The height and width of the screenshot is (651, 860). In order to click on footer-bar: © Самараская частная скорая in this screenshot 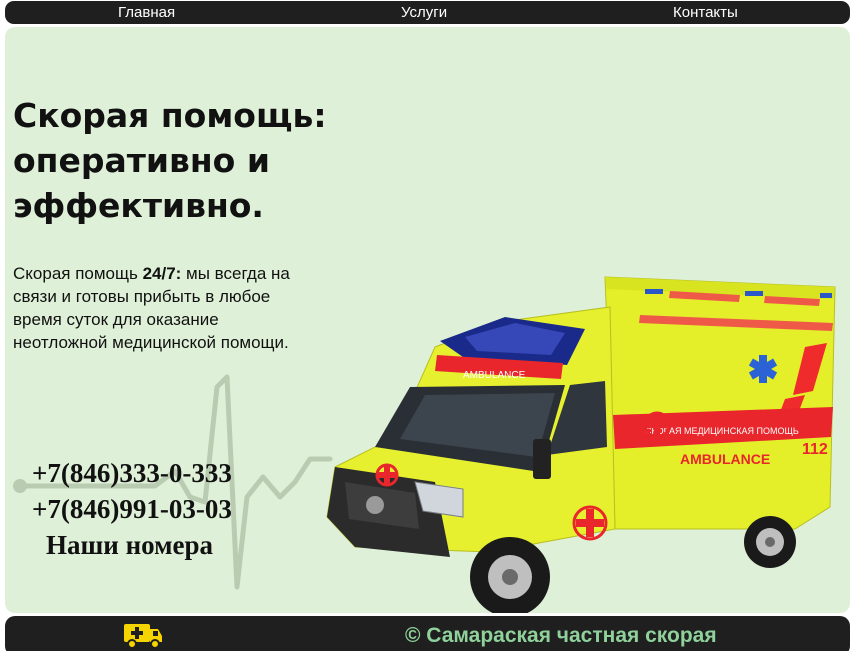, I will do `click(427, 633)`.